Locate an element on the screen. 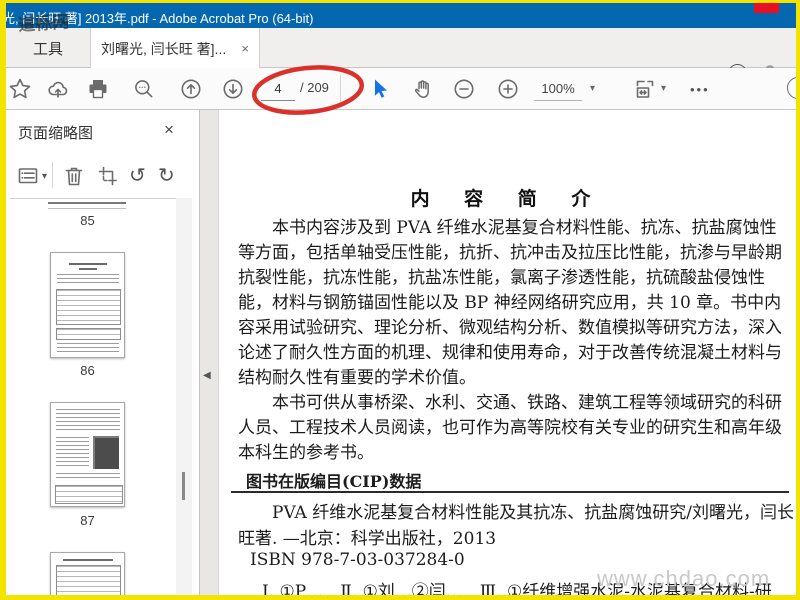  cip-header: 图书在版编目(CIP)数据 is located at coordinates (334, 481).